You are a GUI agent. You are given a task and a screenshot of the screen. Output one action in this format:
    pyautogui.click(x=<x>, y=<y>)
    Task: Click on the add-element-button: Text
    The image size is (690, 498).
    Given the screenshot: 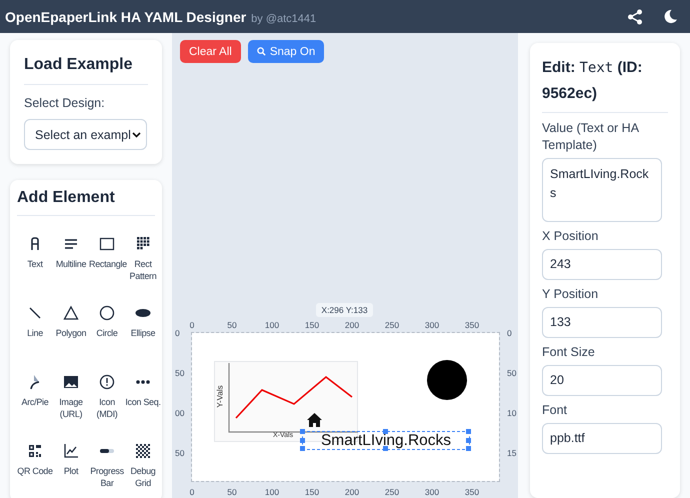 What is the action you would take?
    pyautogui.click(x=35, y=259)
    